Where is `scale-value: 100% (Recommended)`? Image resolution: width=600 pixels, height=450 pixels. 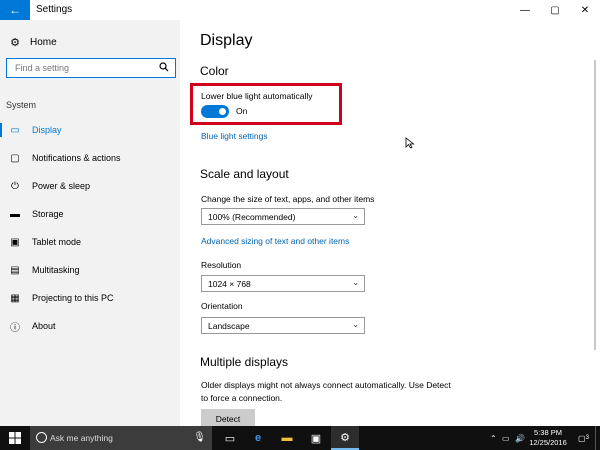
scale-value: 100% (Recommended) is located at coordinates (252, 217).